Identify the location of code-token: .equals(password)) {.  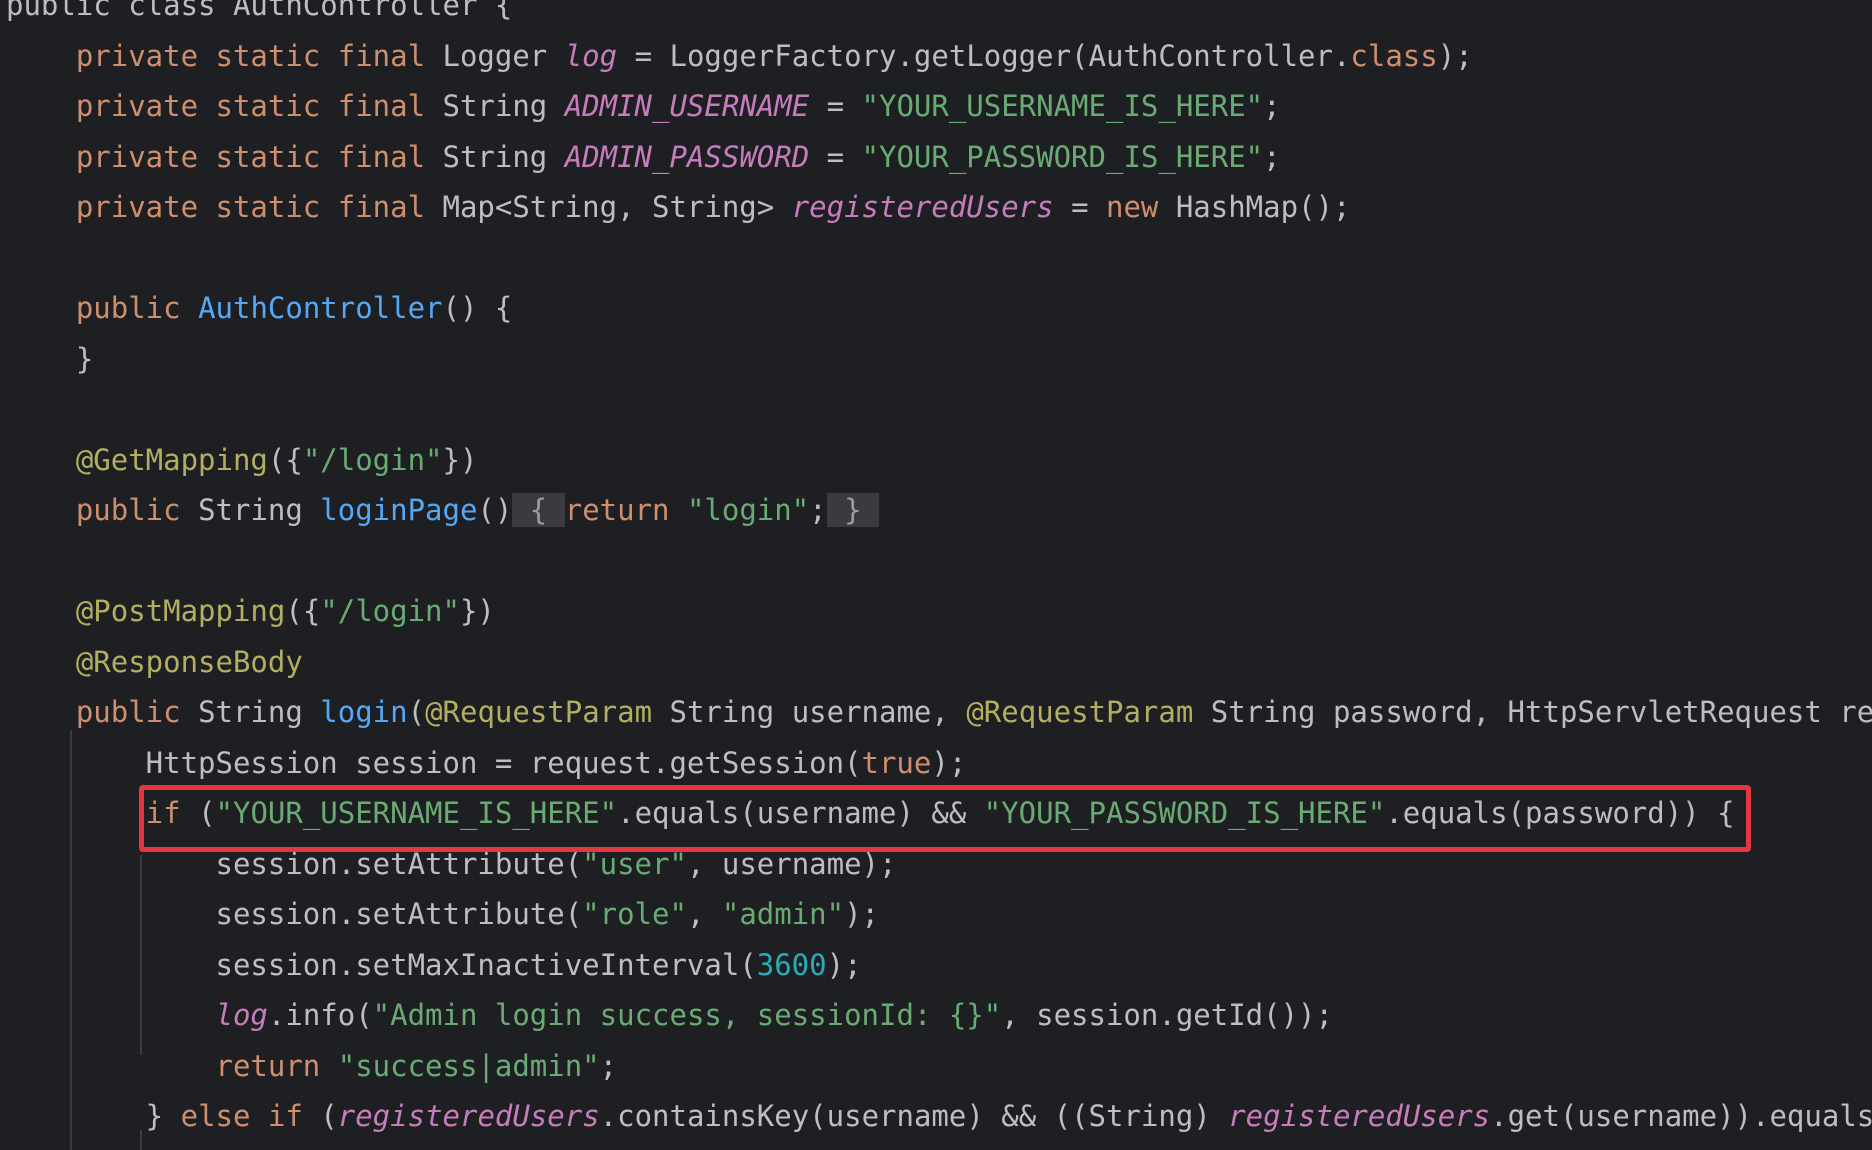
(1560, 813).